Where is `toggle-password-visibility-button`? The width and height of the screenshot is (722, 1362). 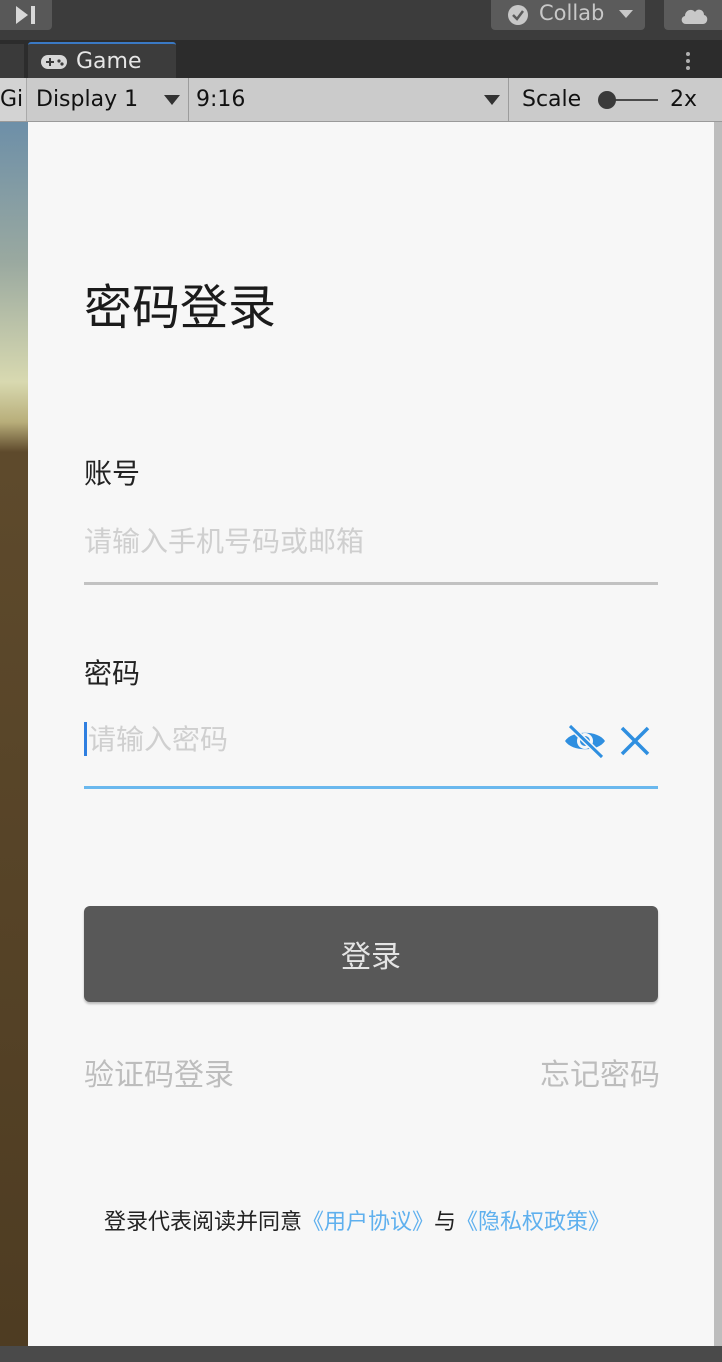
toggle-password-visibility-button is located at coordinates (585, 741).